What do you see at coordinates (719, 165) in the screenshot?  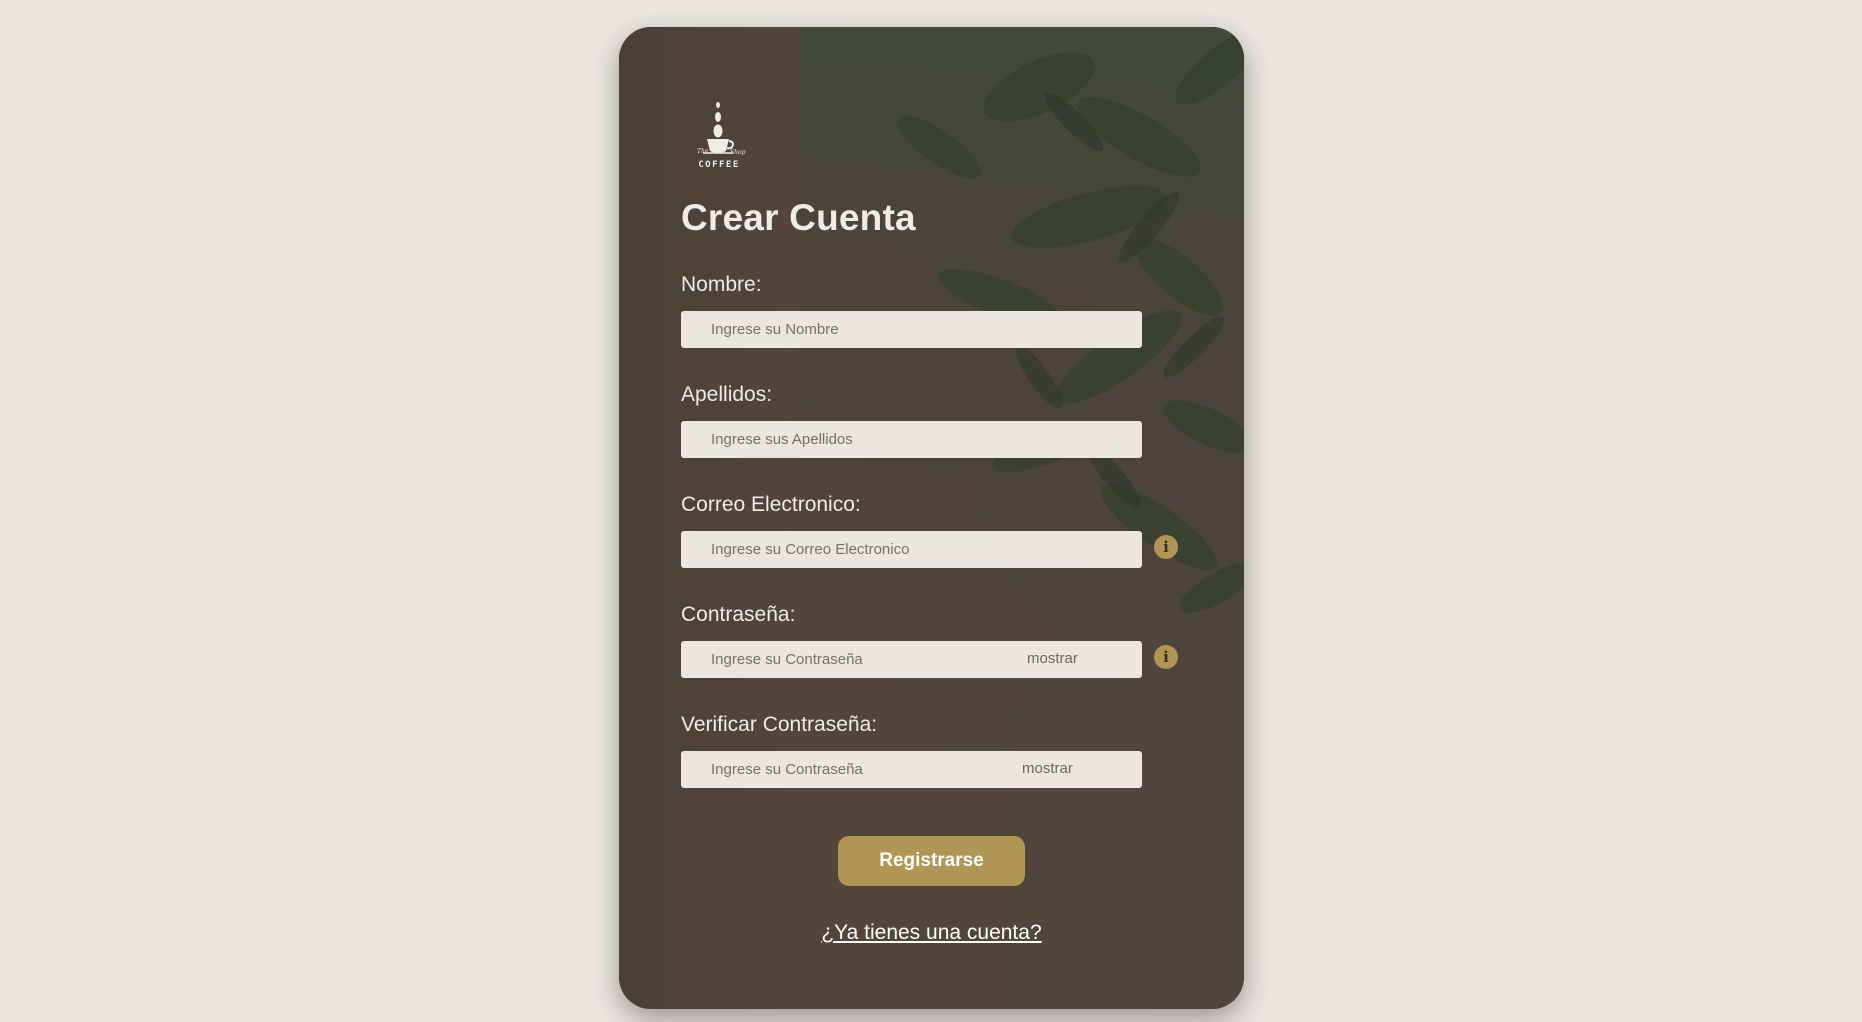 I see `logo-text-coffee: COFFEE` at bounding box center [719, 165].